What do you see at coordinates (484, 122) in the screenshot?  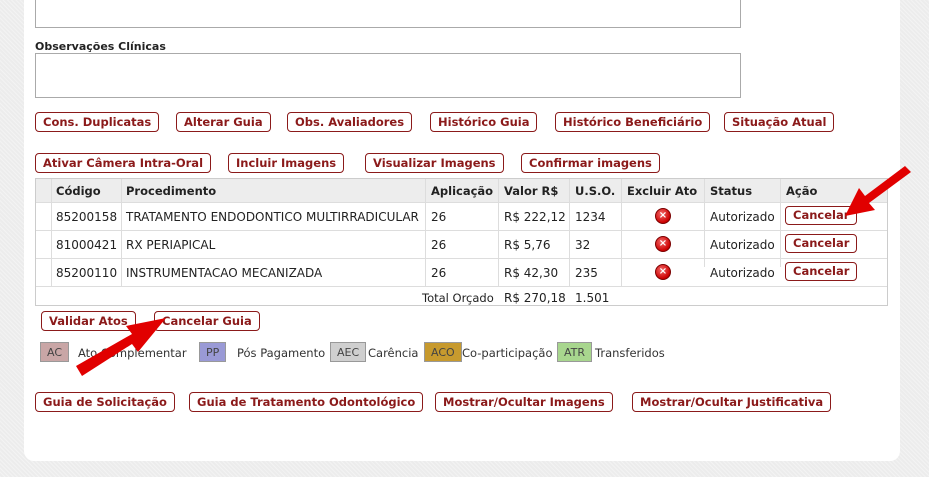 I see `historico-guia-button: Histórico Guia` at bounding box center [484, 122].